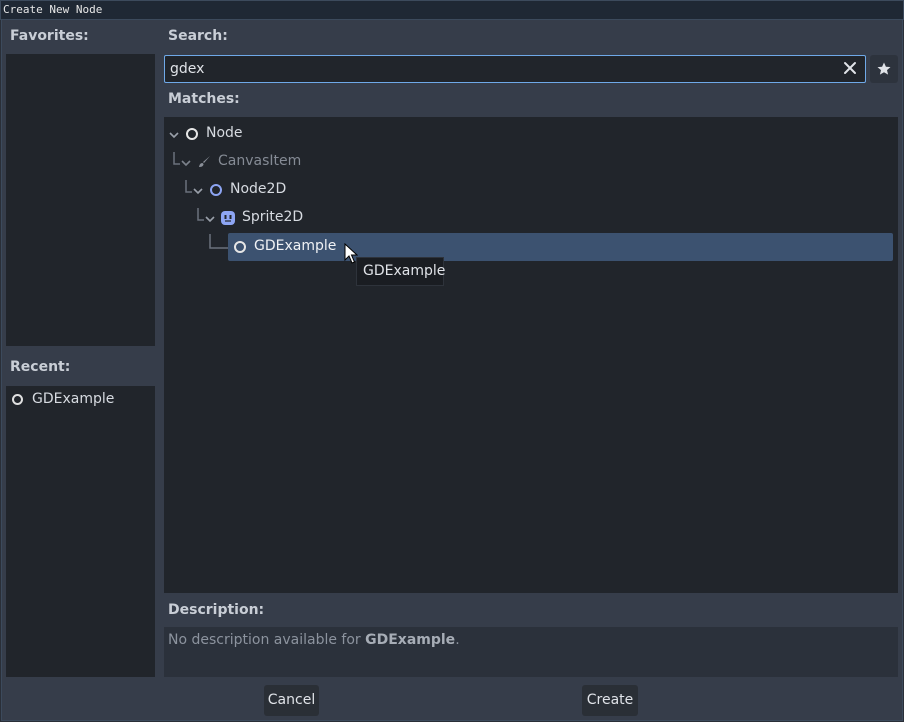 The width and height of the screenshot is (904, 722). I want to click on tree-item-label: Node2D, so click(258, 189).